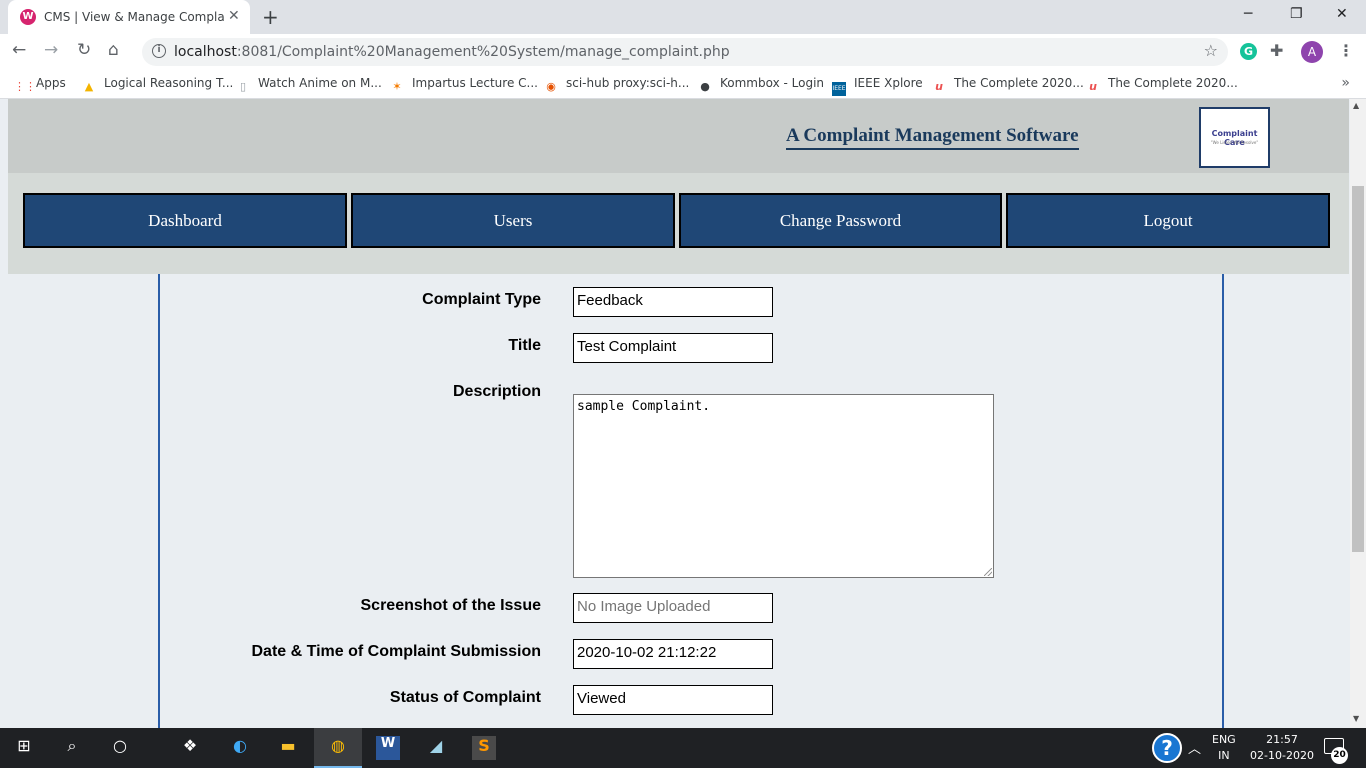 The width and height of the screenshot is (1366, 768). What do you see at coordinates (761, 85) in the screenshot?
I see `bookmark-item: ● Kommbox - Login` at bounding box center [761, 85].